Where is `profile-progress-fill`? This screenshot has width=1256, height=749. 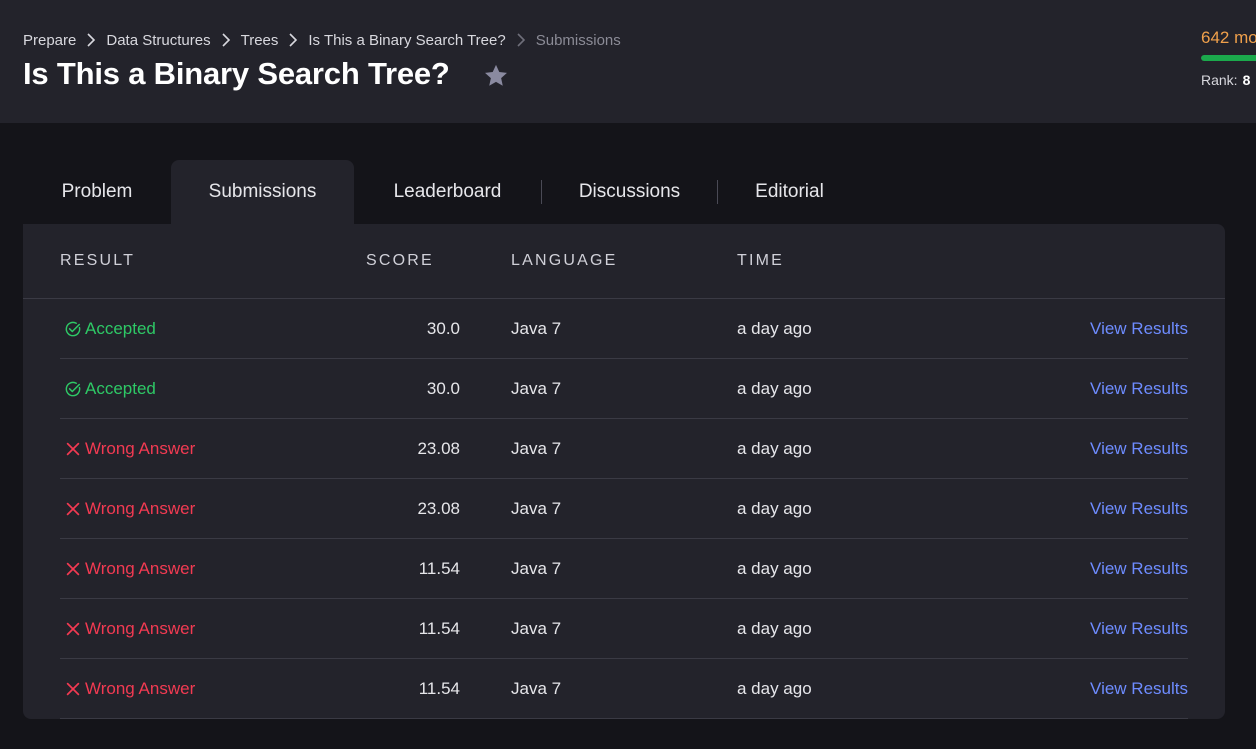
profile-progress-fill is located at coordinates (1228, 58).